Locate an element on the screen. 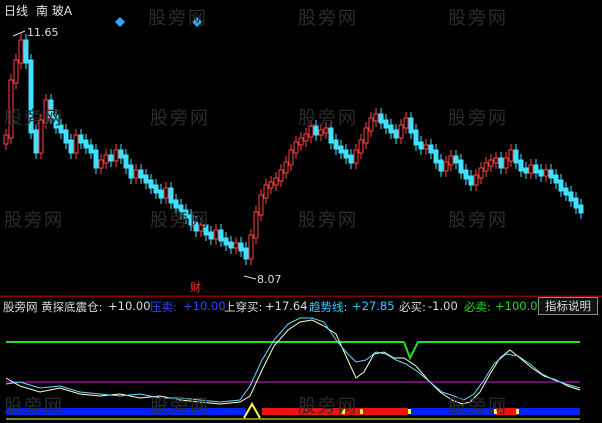 This screenshot has height=423, width=602. low-price-label: 8.07 is located at coordinates (269, 279).